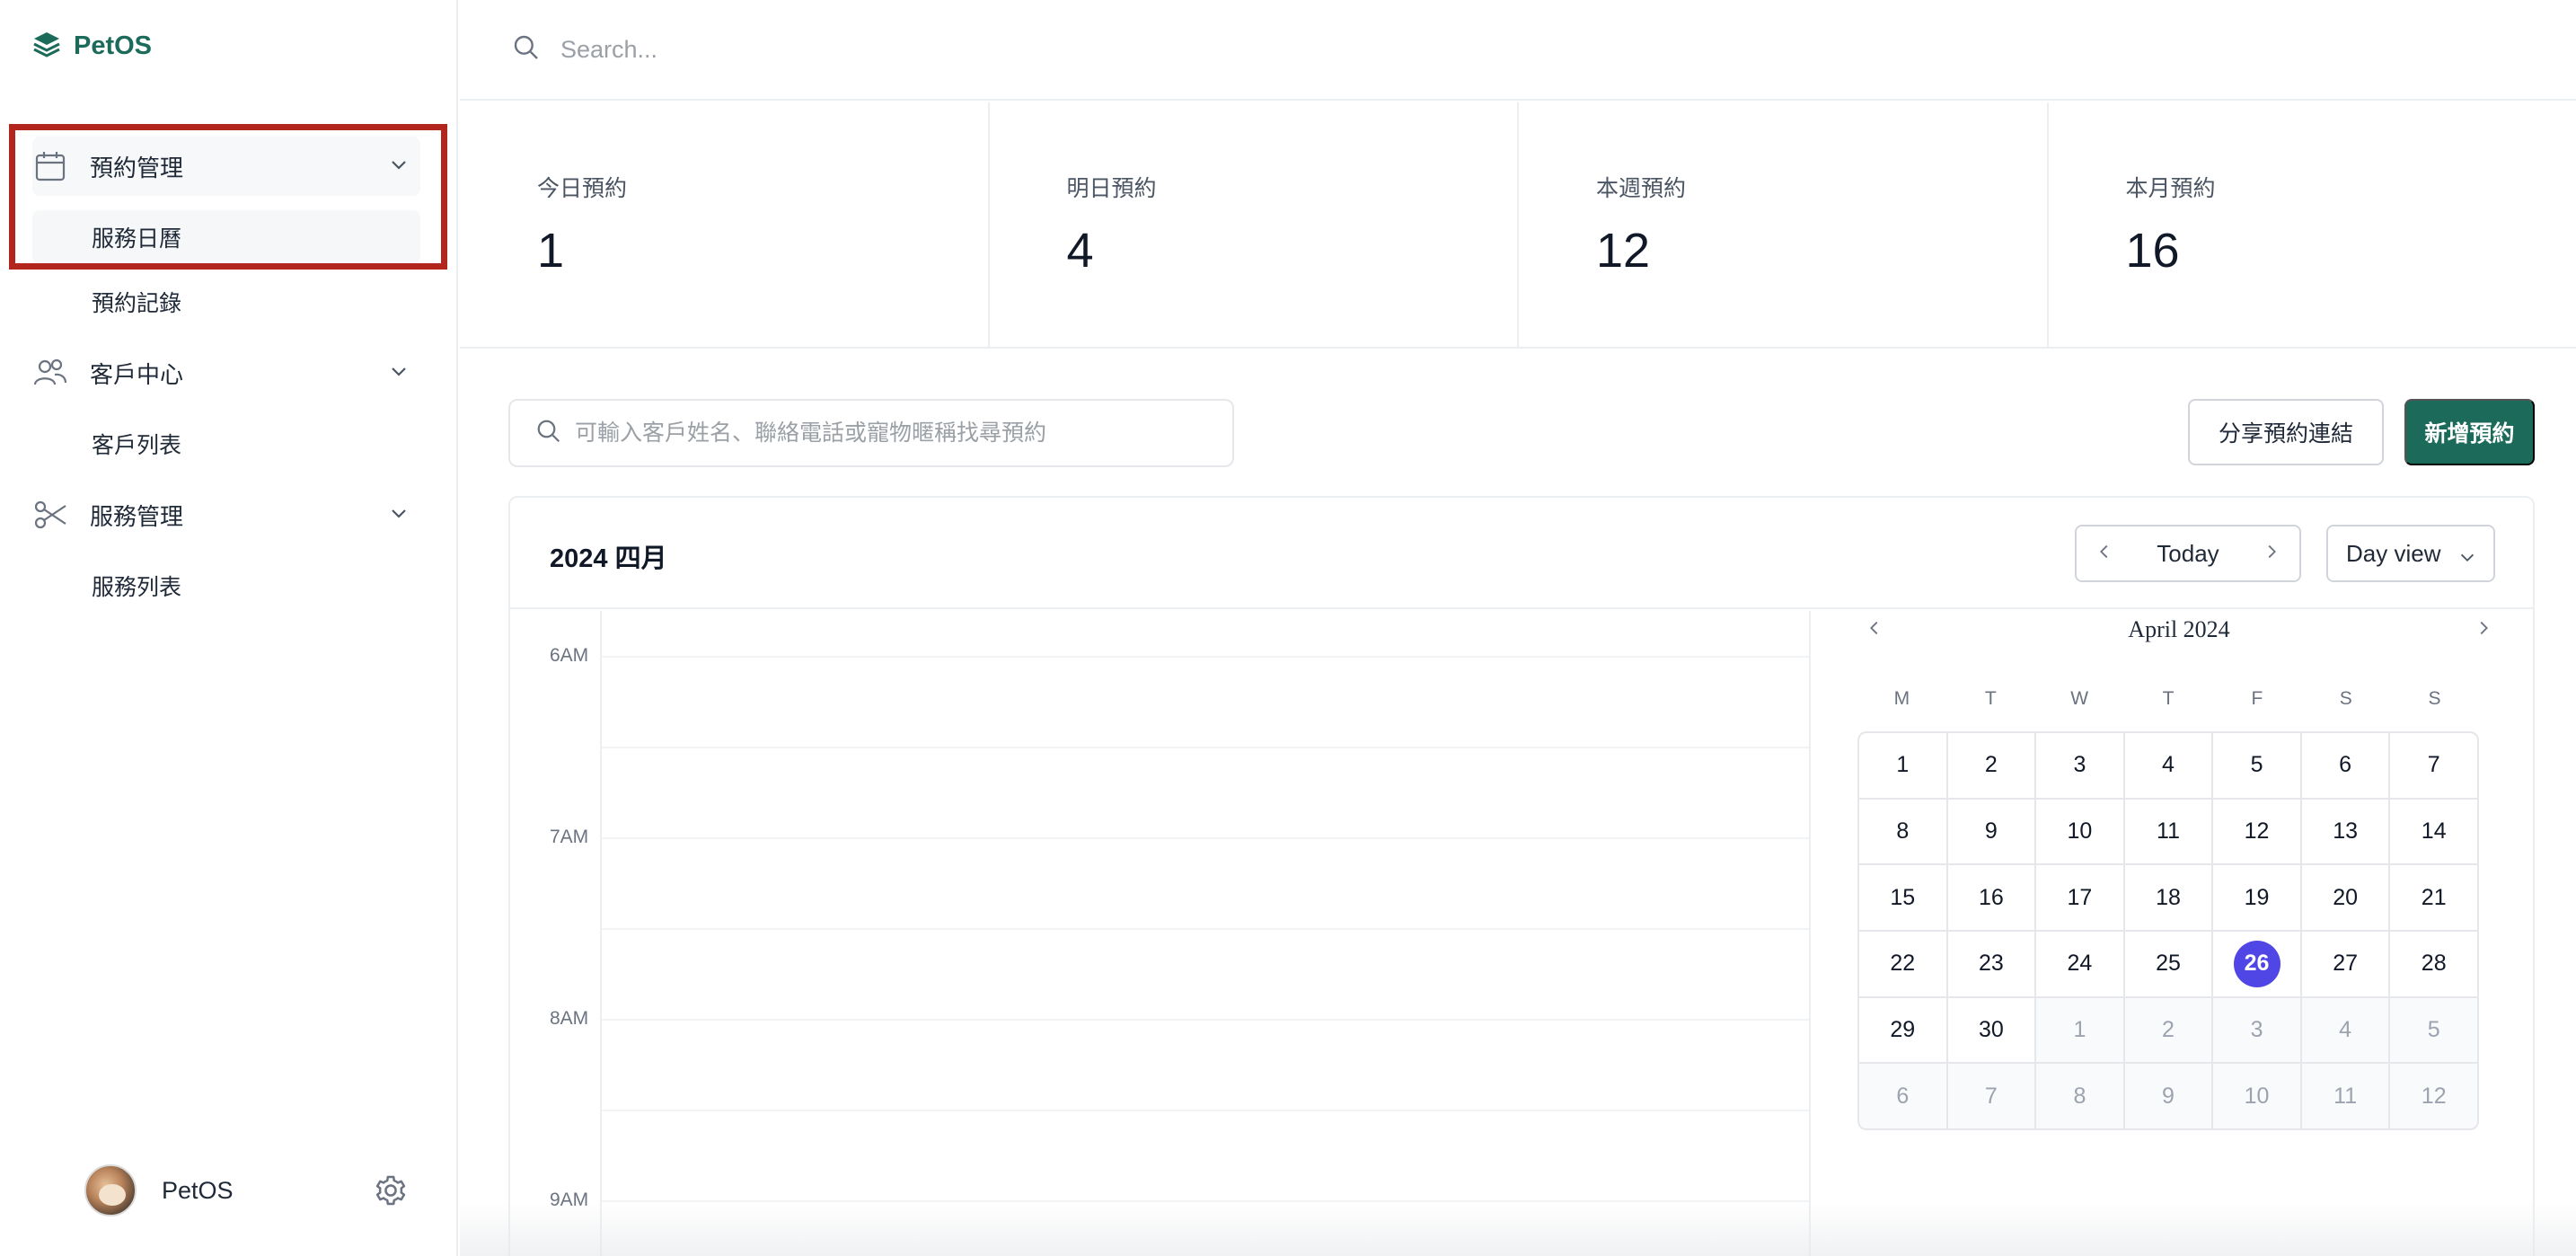  What do you see at coordinates (725, 224) in the screenshot?
I see `stat-today: 今日預約 1` at bounding box center [725, 224].